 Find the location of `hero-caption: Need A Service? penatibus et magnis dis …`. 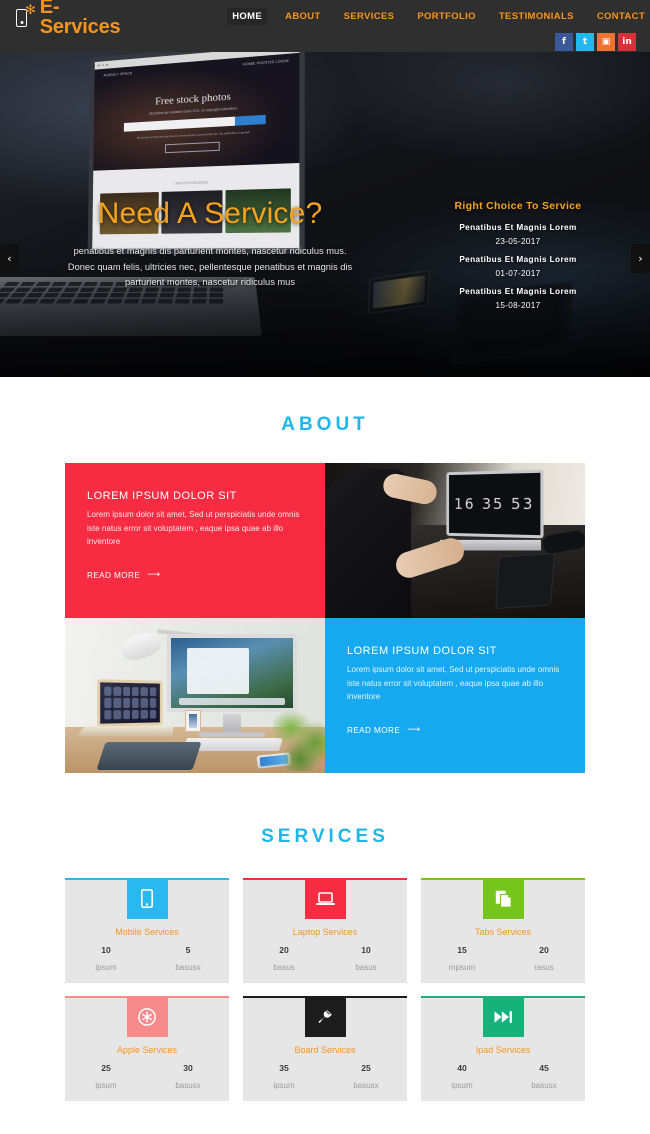

hero-caption: Need A Service? penatibus et magnis dis … is located at coordinates (210, 244).